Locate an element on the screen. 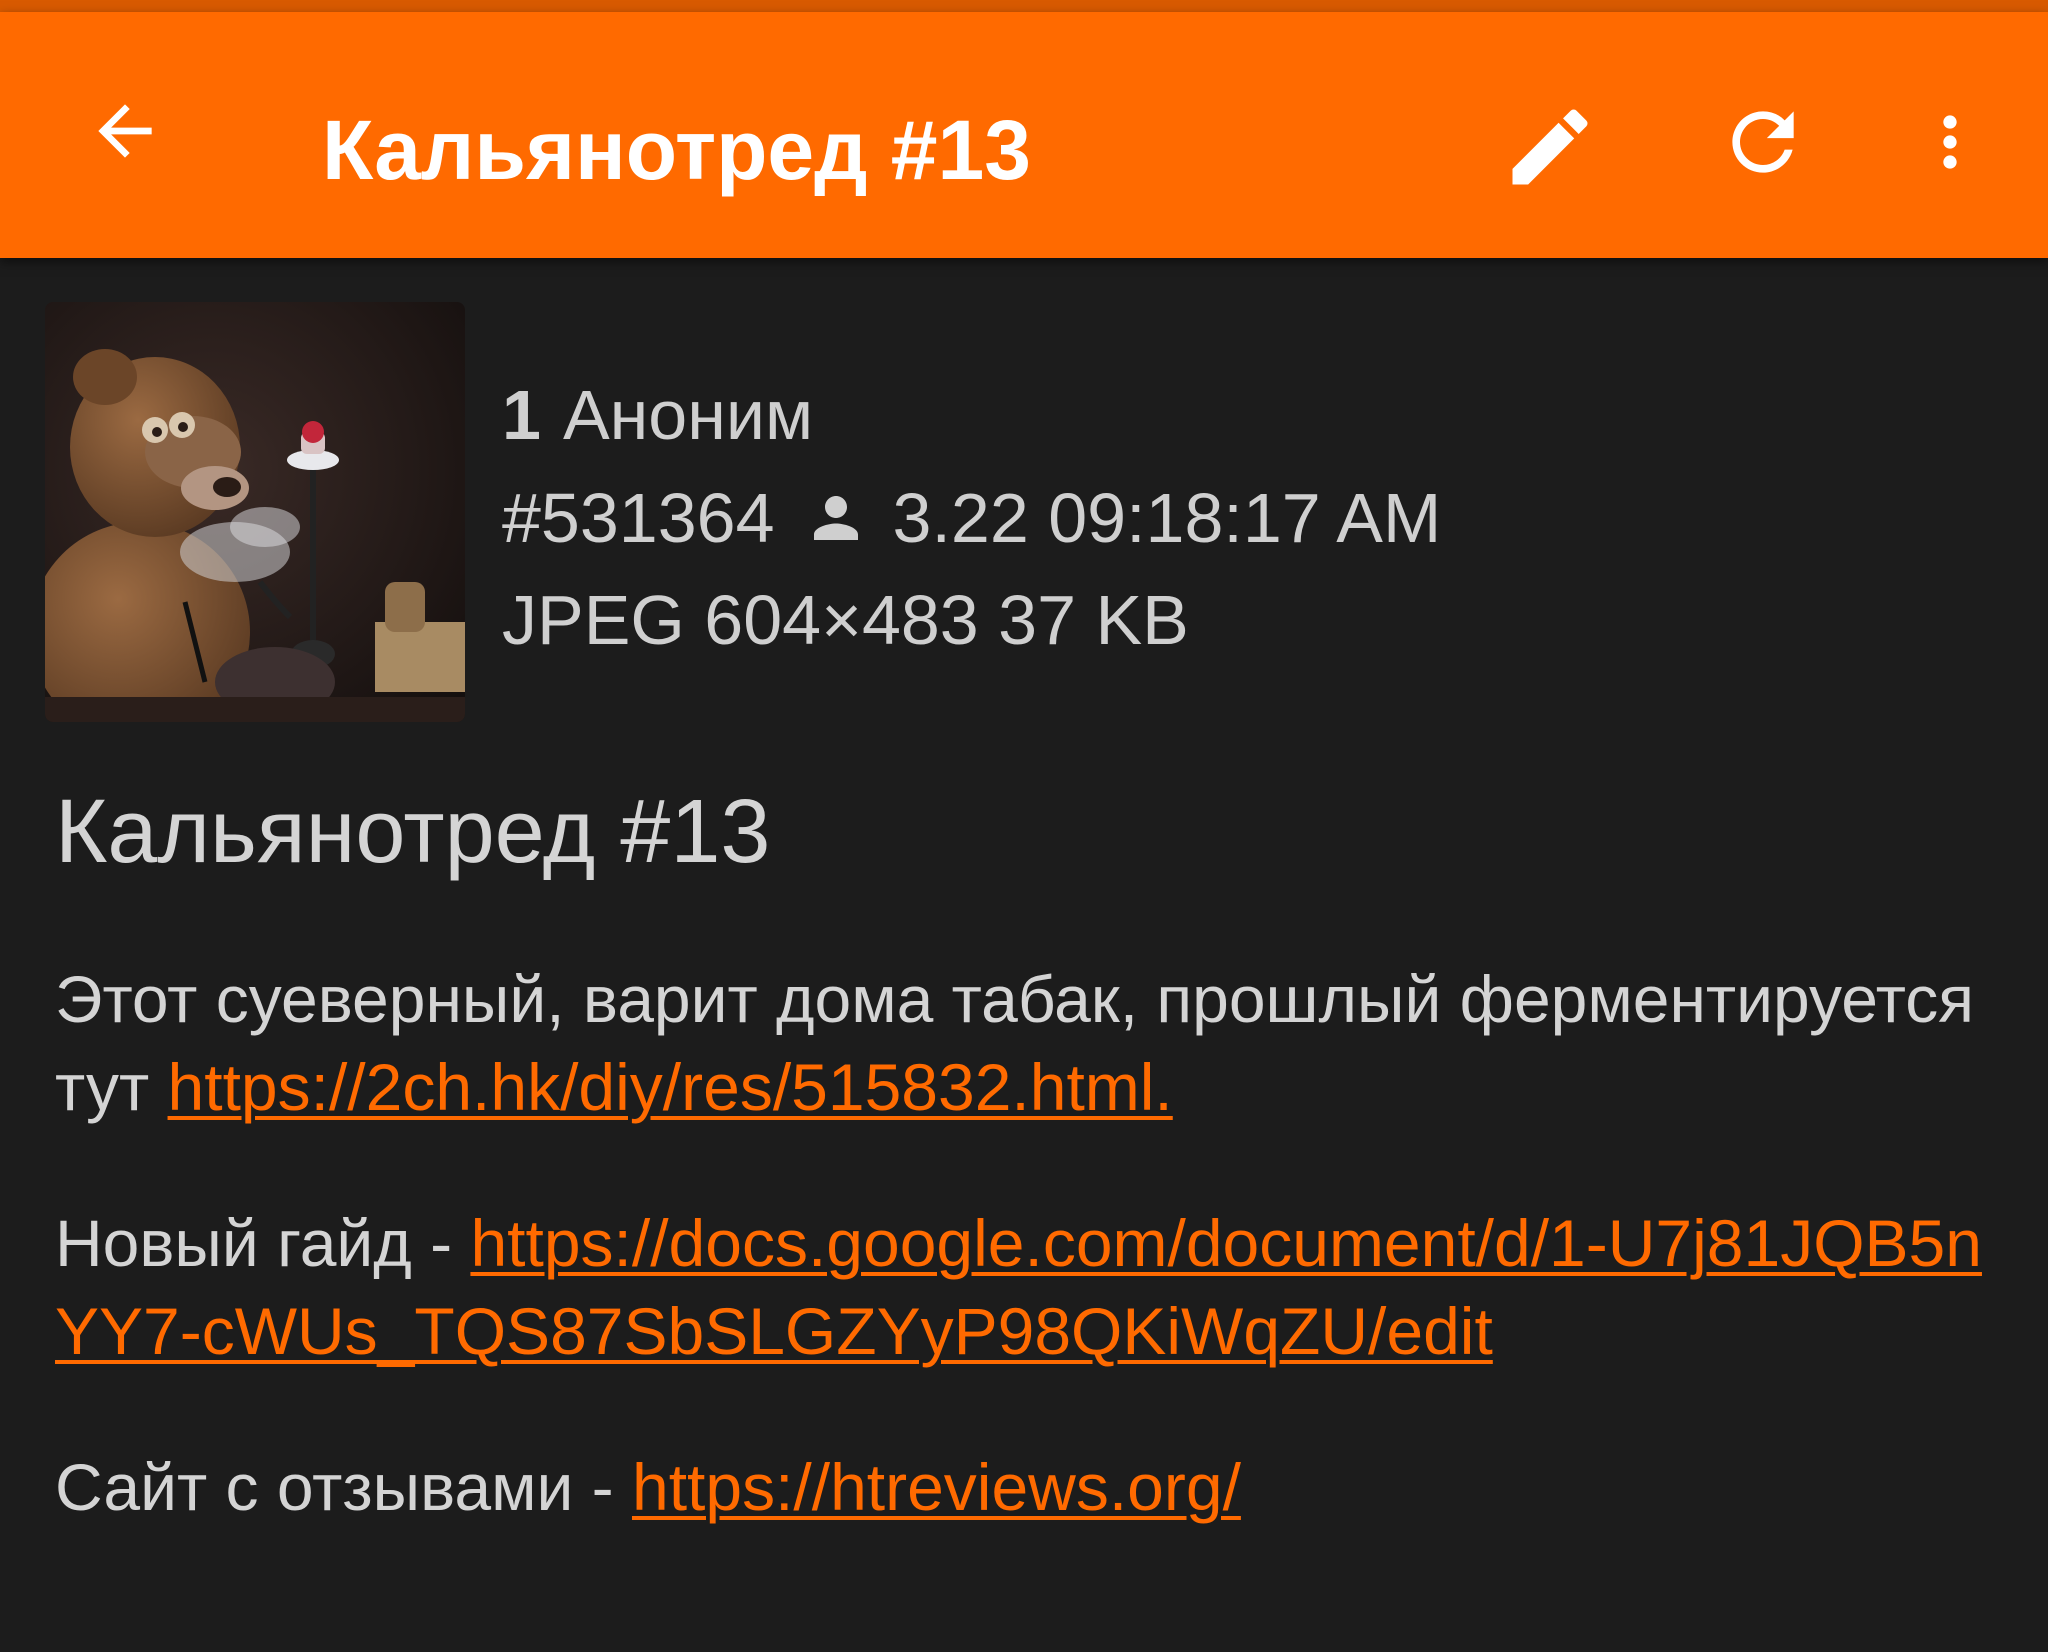 This screenshot has width=2048, height=1652. refresh-icon is located at coordinates (1763, 142).